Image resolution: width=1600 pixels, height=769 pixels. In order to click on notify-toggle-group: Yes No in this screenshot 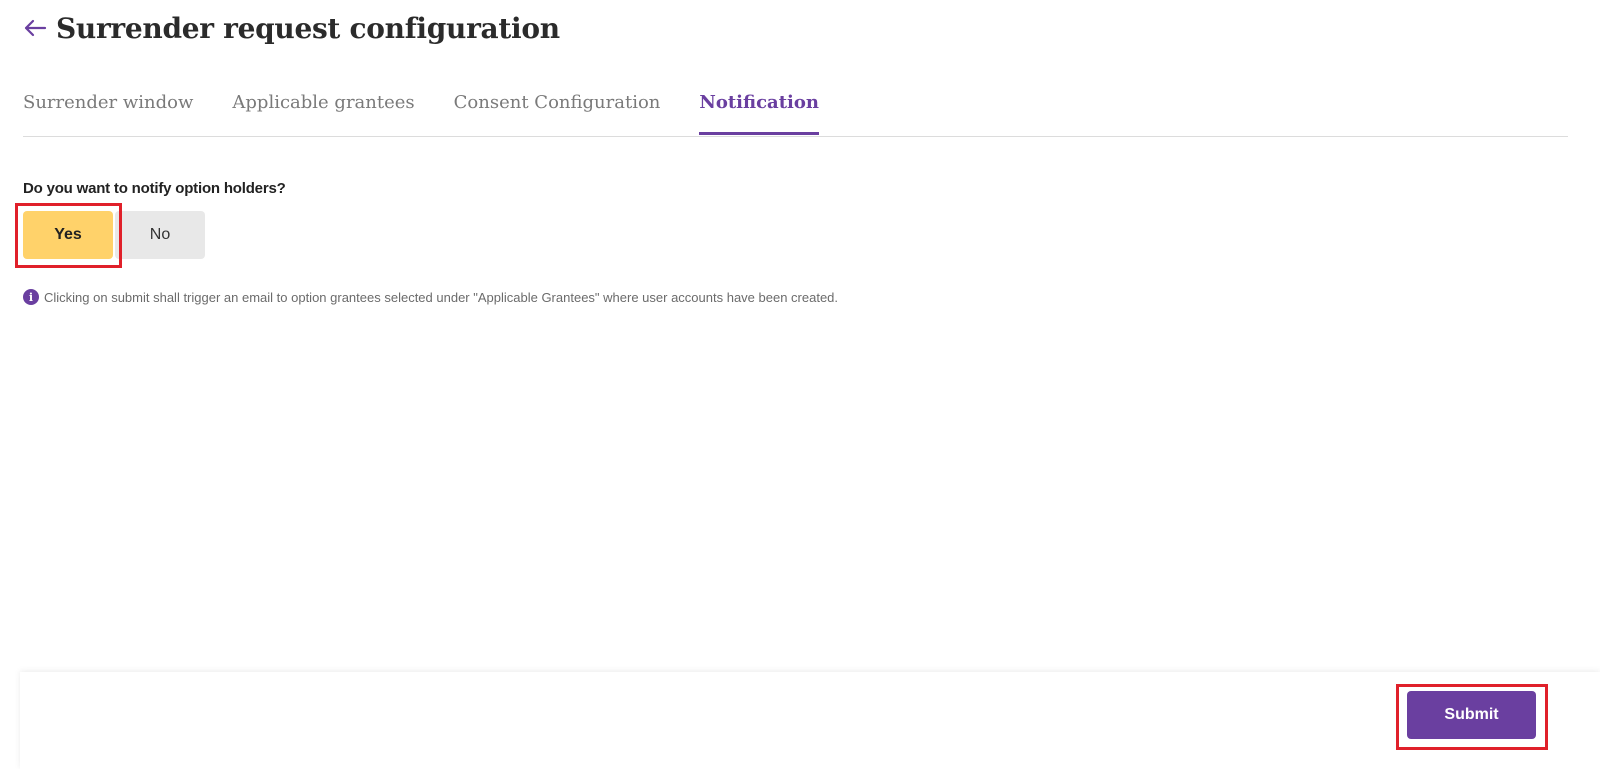, I will do `click(114, 235)`.